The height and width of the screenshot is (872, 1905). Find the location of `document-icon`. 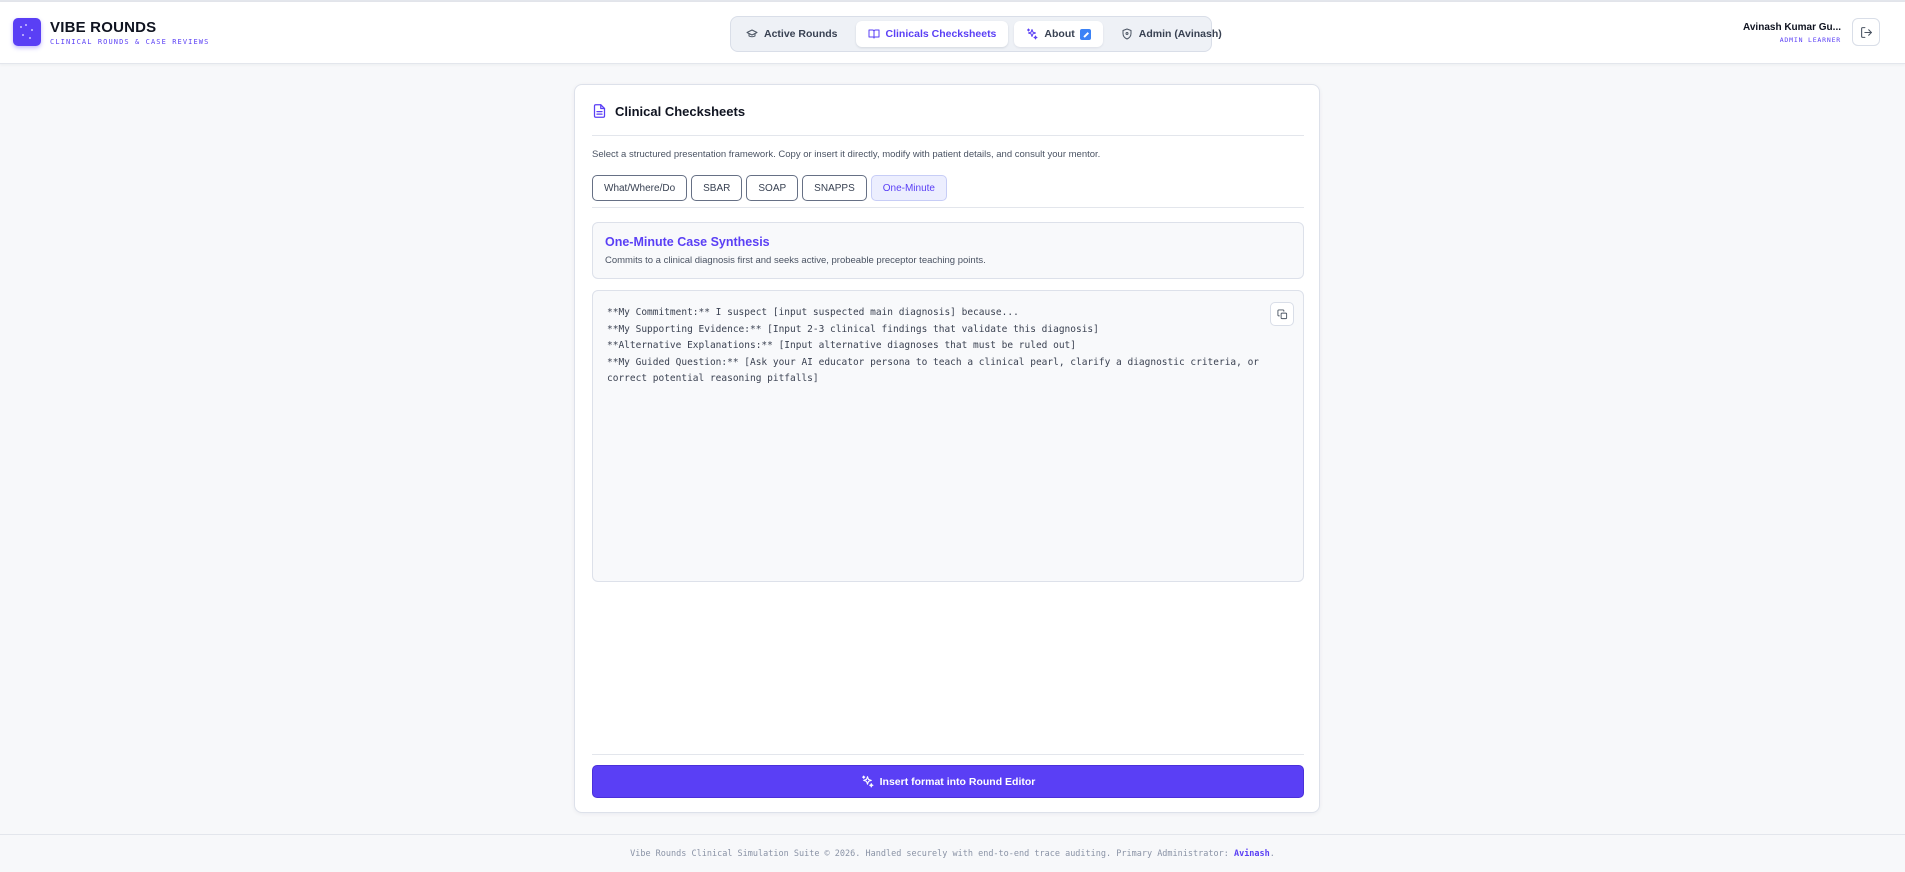

document-icon is located at coordinates (599, 111).